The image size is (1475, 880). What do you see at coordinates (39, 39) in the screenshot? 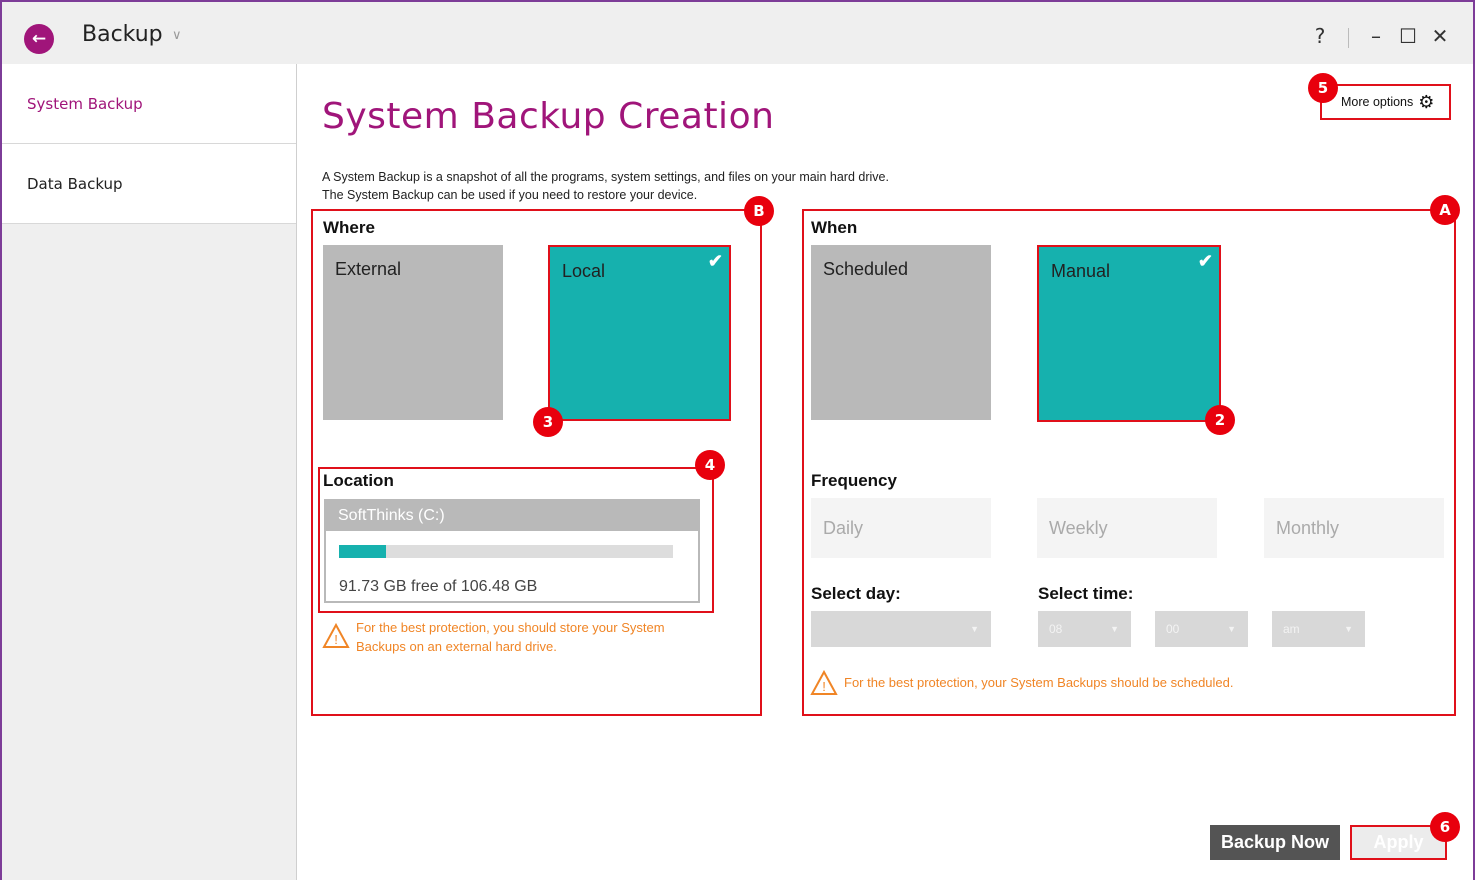
I see `back-arrow-icon: ←` at bounding box center [39, 39].